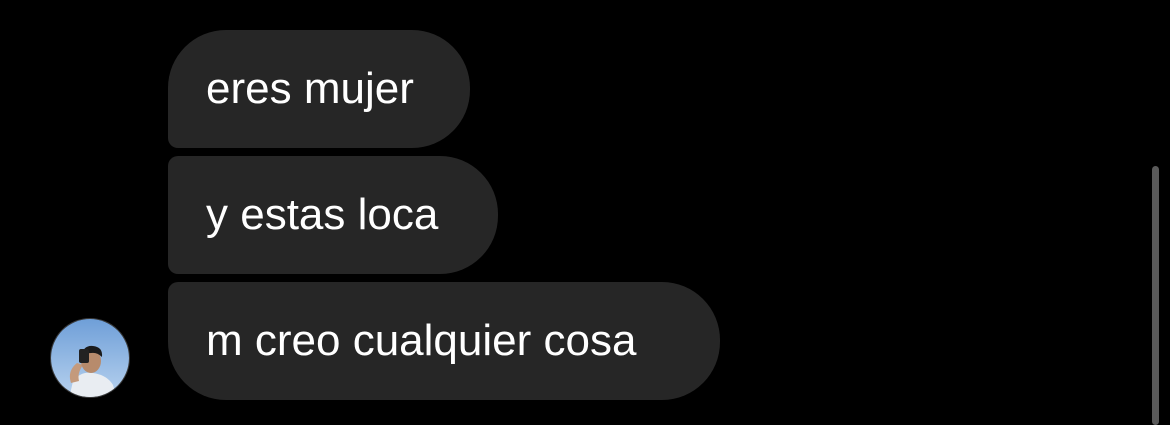  I want to click on sender-avatar, so click(90, 358).